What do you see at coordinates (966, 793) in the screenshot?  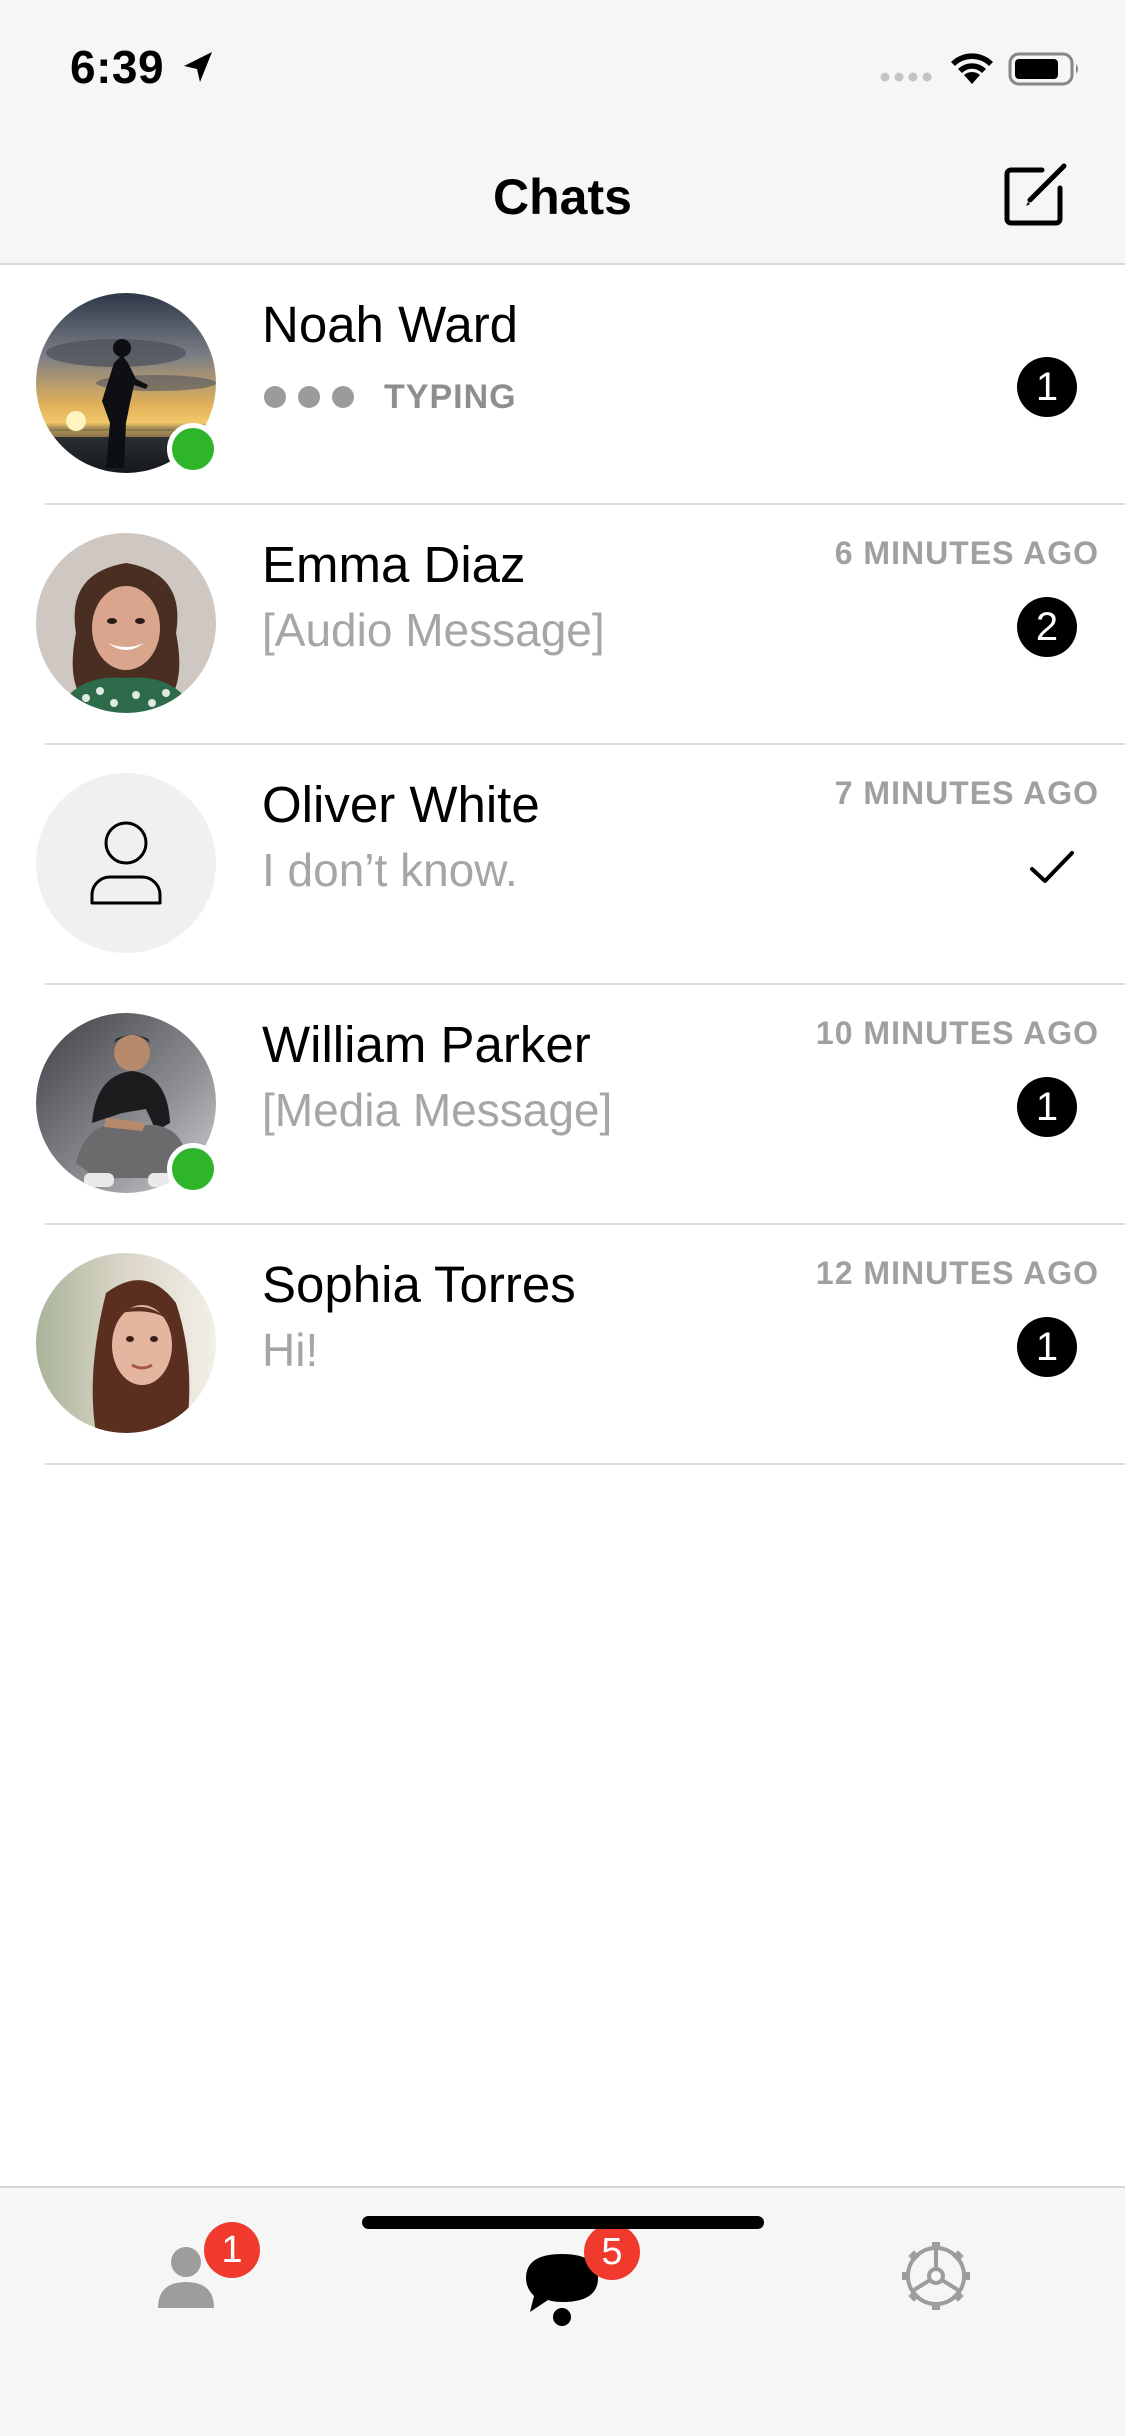 I see `message-time: 7 MINUTES AGO` at bounding box center [966, 793].